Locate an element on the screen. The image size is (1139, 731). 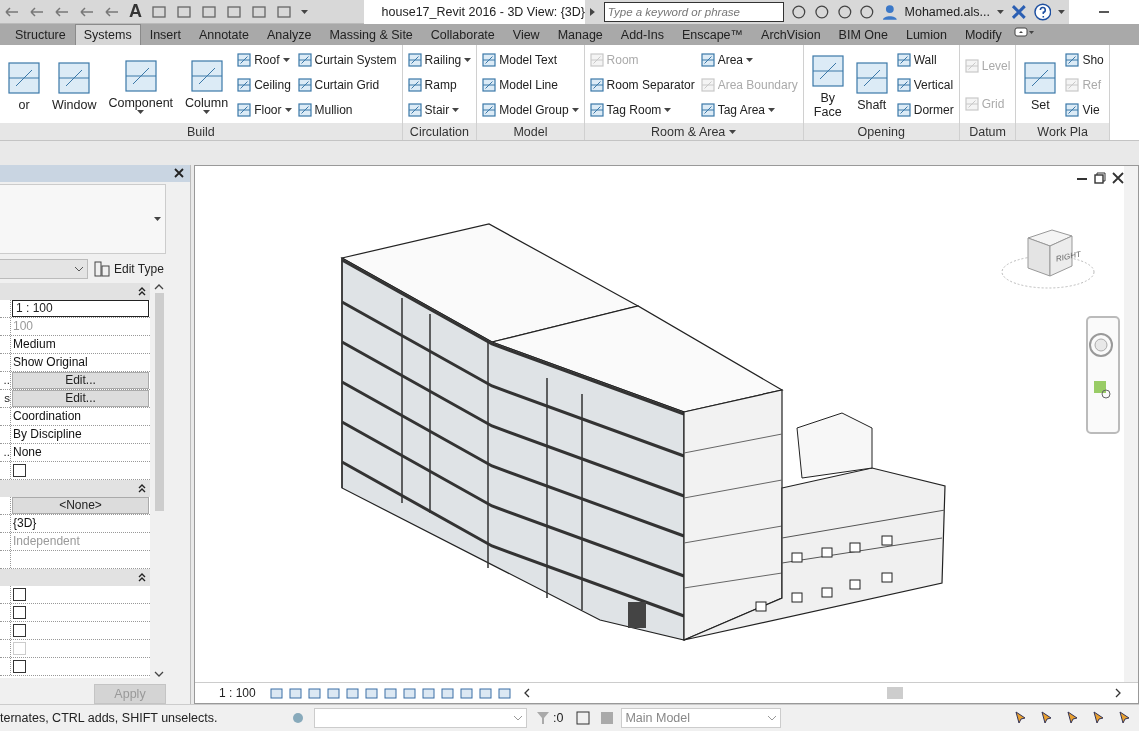
ribbon-button: Tag Room is located at coordinates (642, 110).